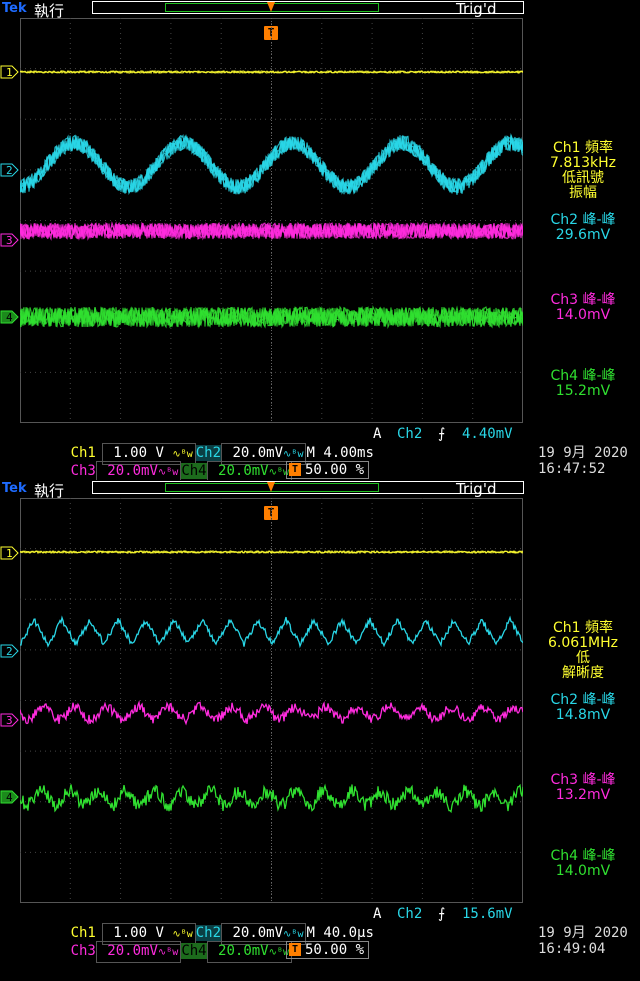 Image resolution: width=640 pixels, height=981 pixels. What do you see at coordinates (487, 914) in the screenshot?
I see `trigger-level: 15.6mV` at bounding box center [487, 914].